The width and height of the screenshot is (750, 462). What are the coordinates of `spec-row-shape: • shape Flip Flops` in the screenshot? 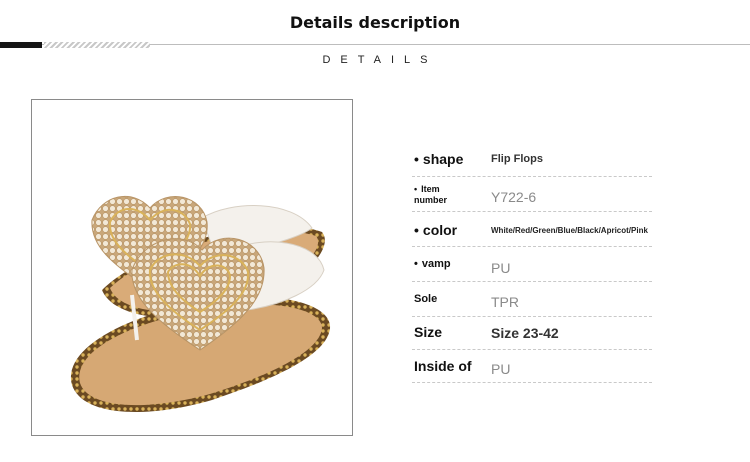 It's located at (532, 160).